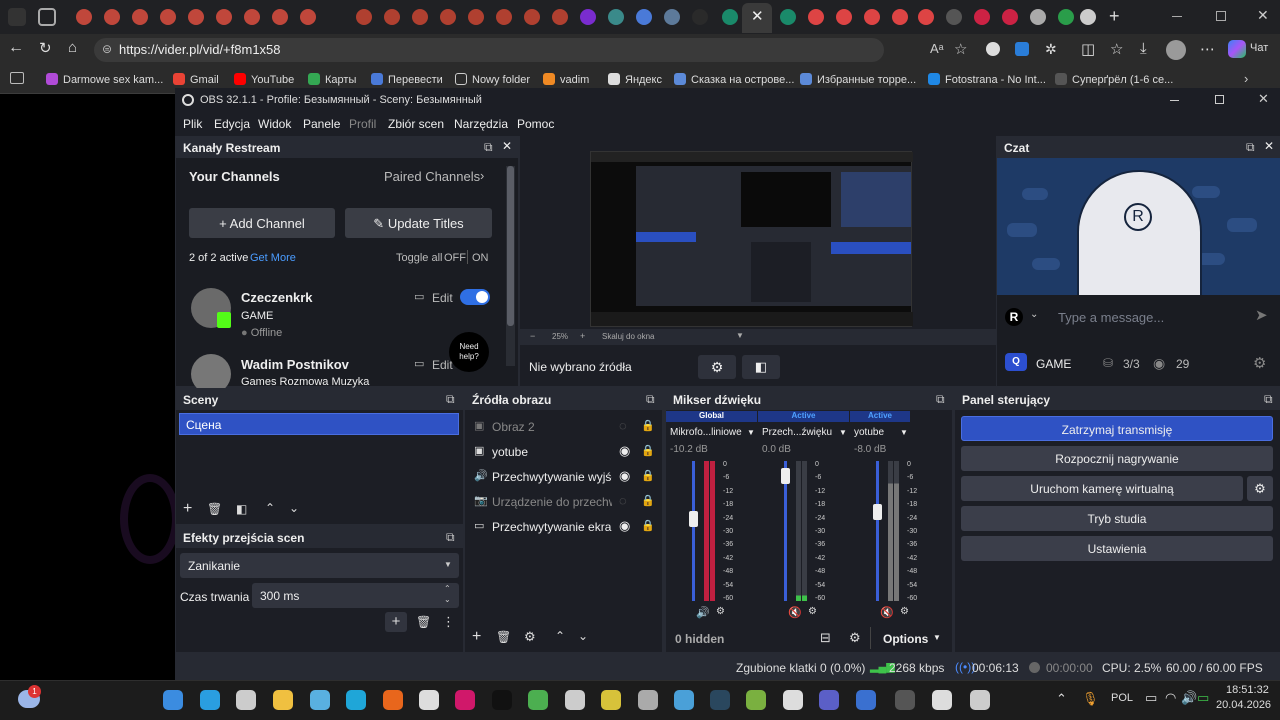  What do you see at coordinates (356, 700) in the screenshot?
I see `edge-icon` at bounding box center [356, 700].